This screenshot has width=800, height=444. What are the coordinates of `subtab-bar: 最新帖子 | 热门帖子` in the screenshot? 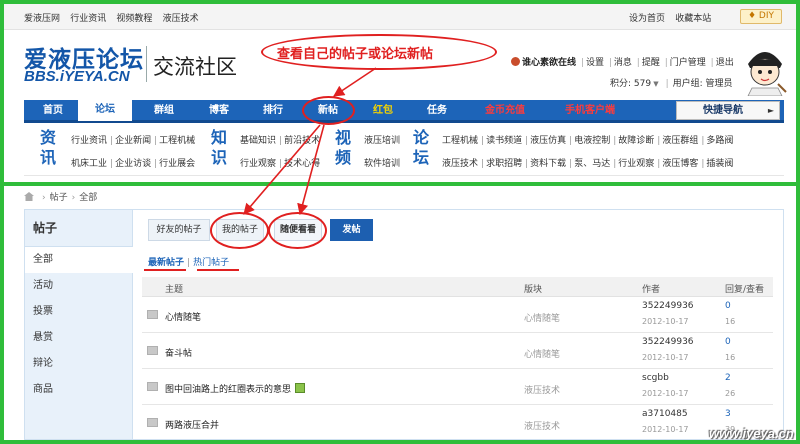 It's located at (189, 263).